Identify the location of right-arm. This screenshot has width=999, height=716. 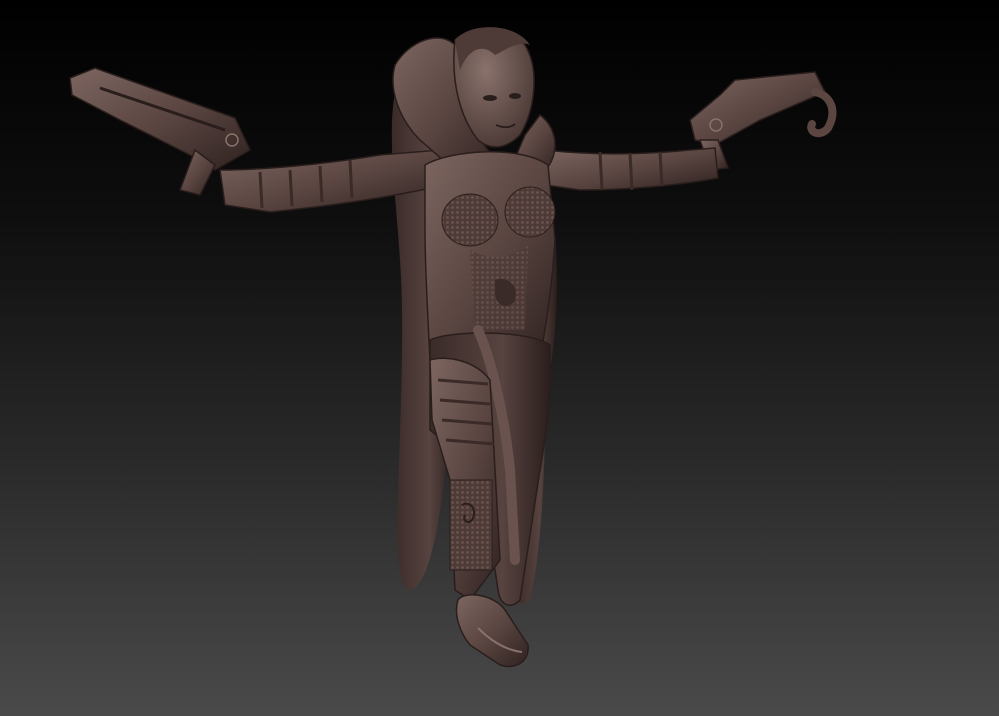
(631, 169).